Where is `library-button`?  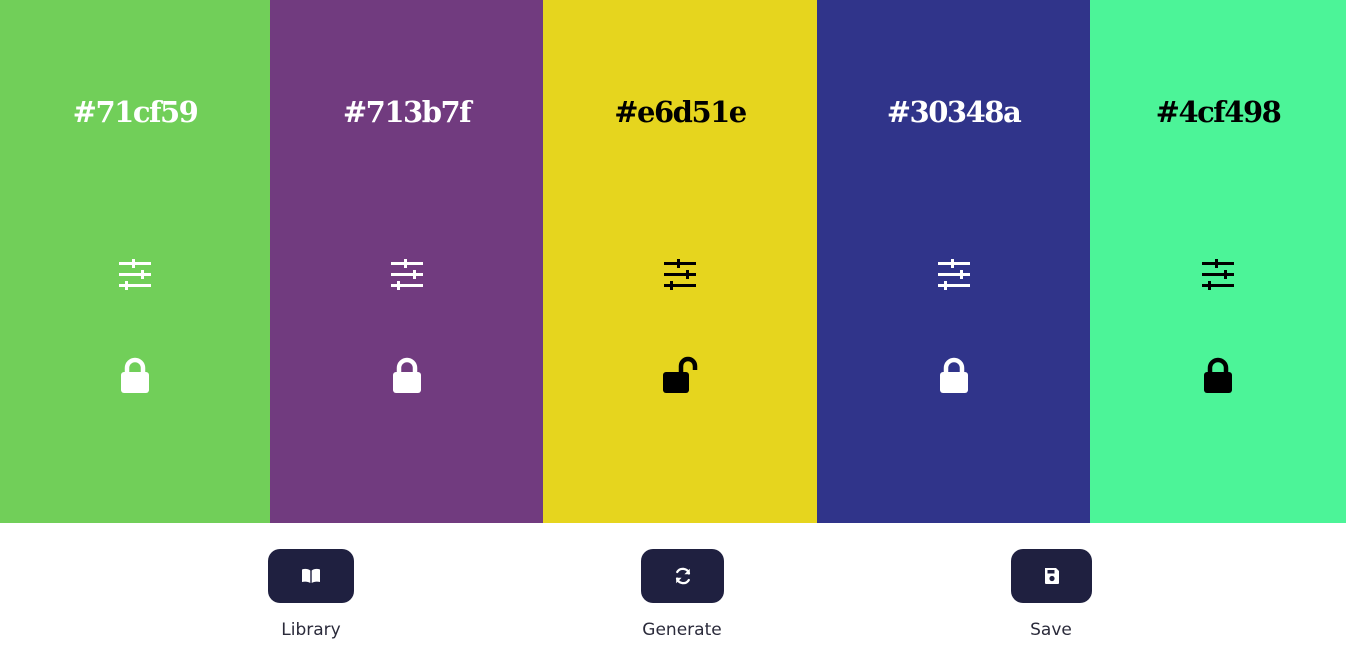
library-button is located at coordinates (311, 576).